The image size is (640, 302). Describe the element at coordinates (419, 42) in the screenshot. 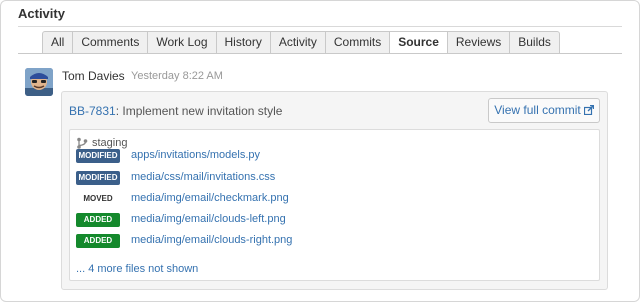

I see `tab-source: Source` at that location.